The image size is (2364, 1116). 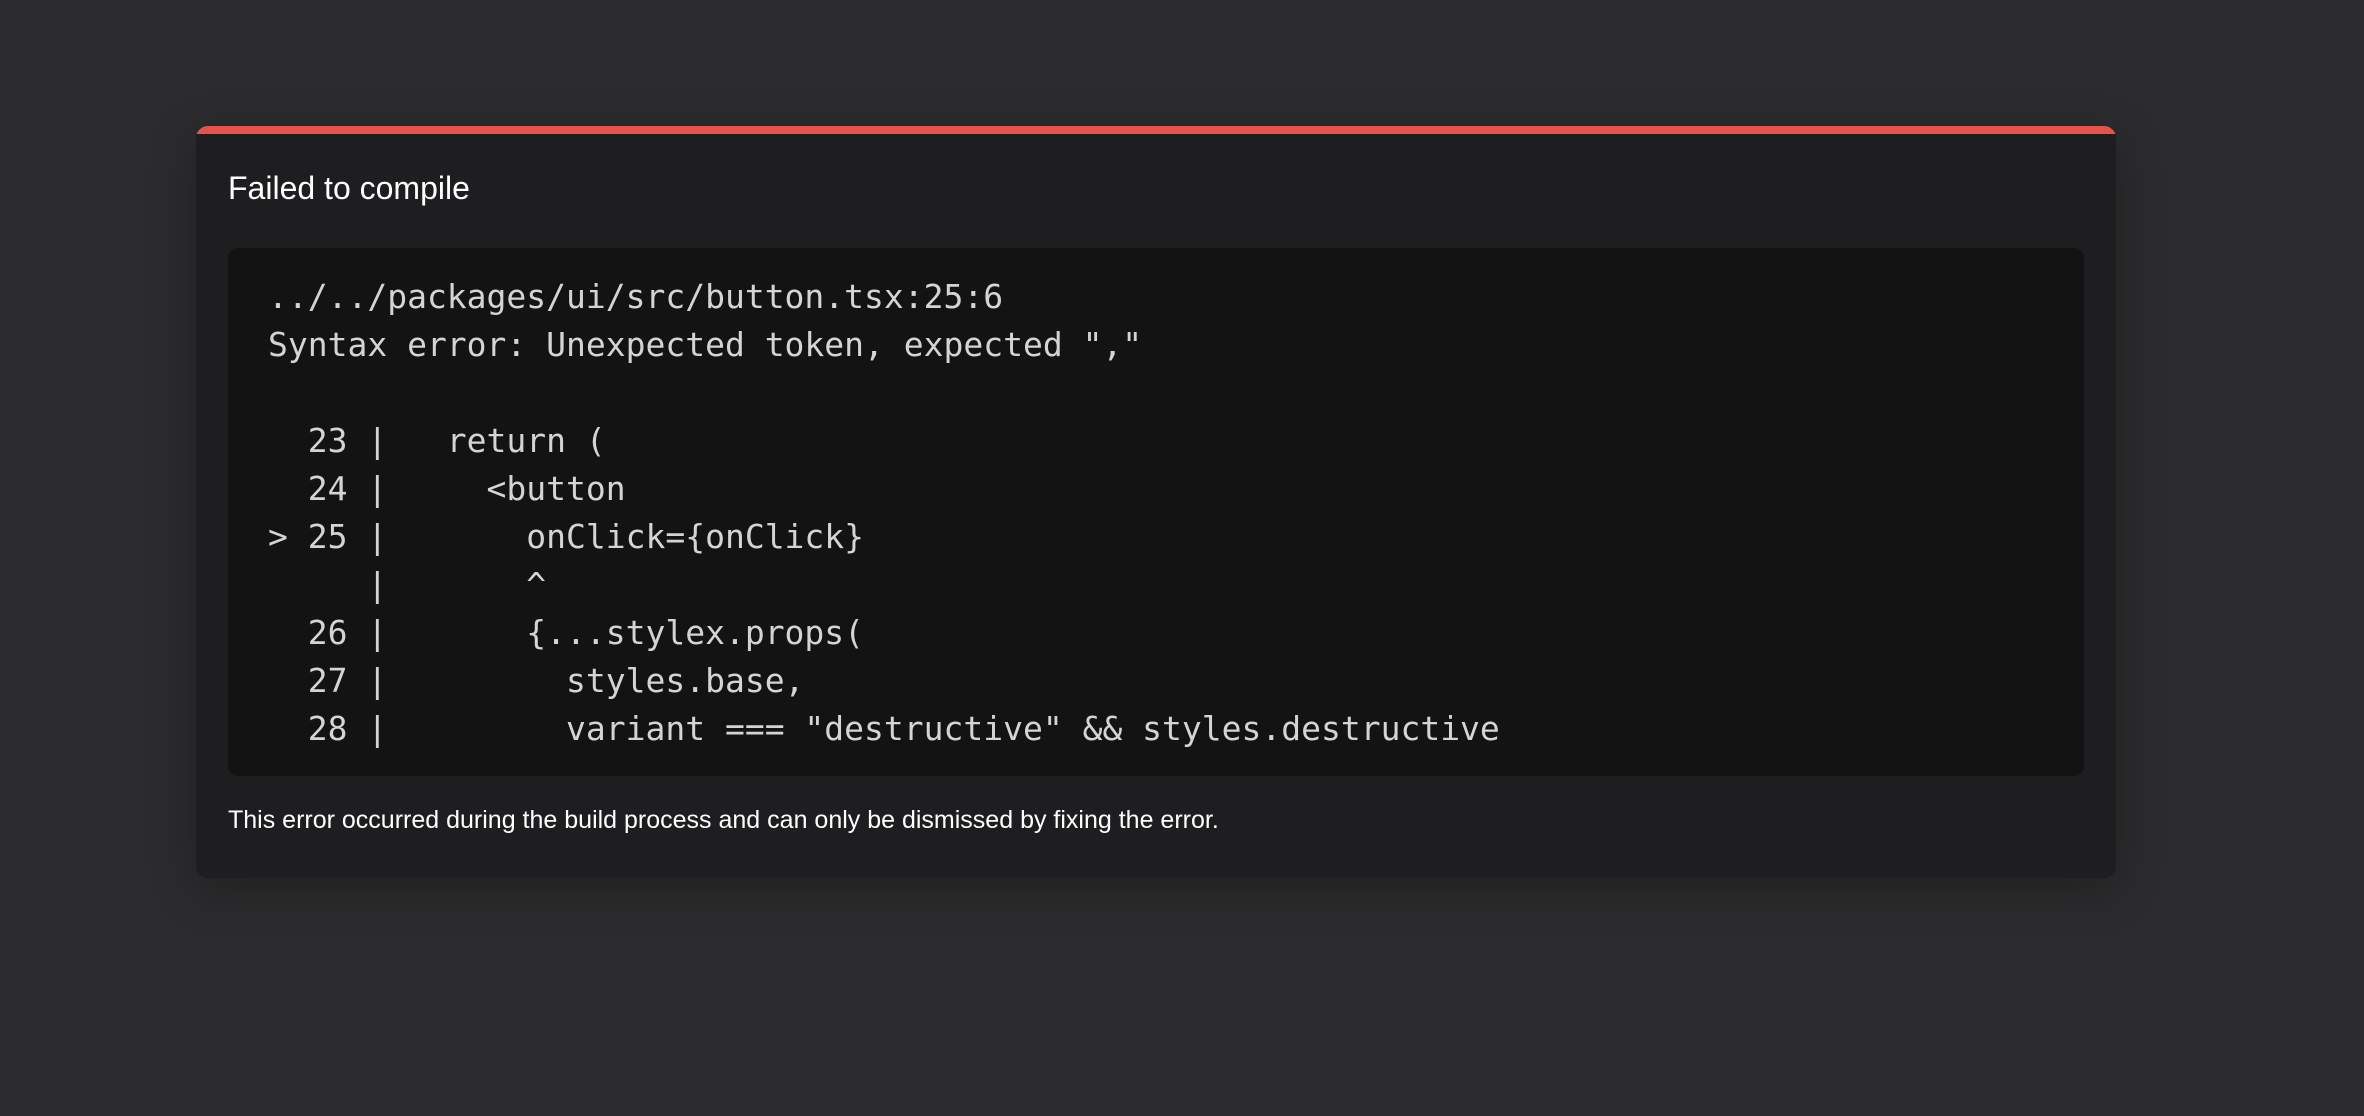 I want to click on error-title: Failed to compile, so click(x=349, y=188).